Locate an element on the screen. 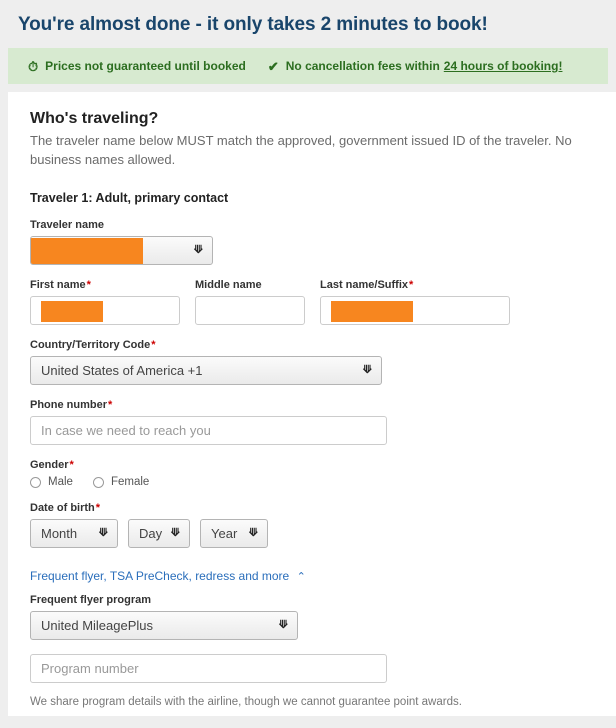 This screenshot has width=616, height=728. frequent-flyer-program-select: United MileagePlus ⟱ is located at coordinates (164, 625).